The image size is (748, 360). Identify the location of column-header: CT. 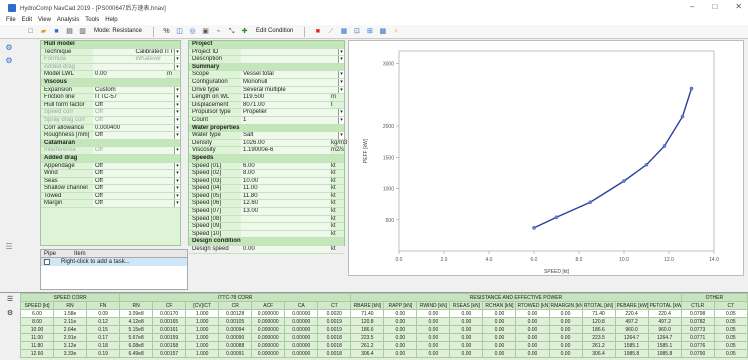
(334, 305).